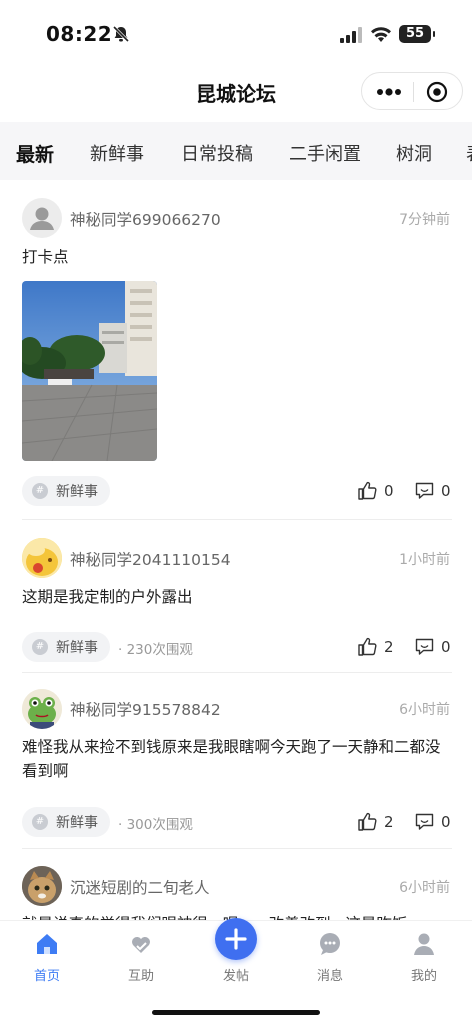 The image size is (472, 1024). I want to click on category-tabs: 最新 新鲜事 日常投稿 二手闲置 树洞 表, so click(236, 151).